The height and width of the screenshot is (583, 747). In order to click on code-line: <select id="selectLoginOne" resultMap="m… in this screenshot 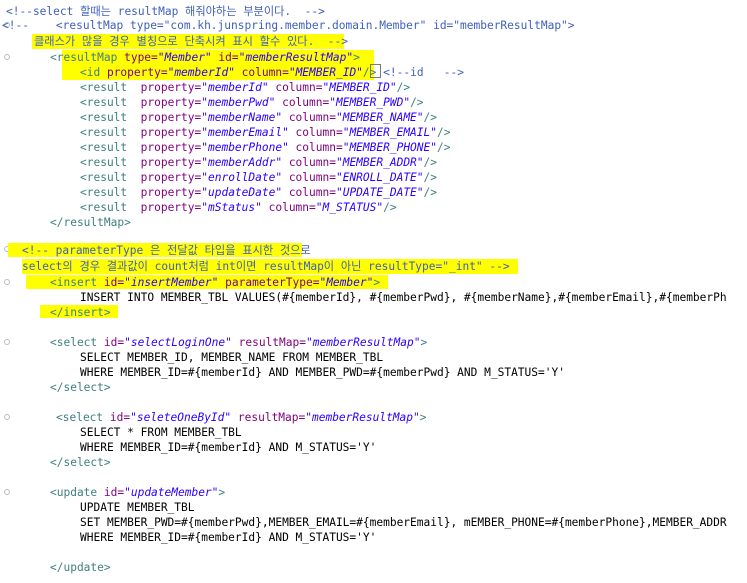, I will do `click(238, 342)`.